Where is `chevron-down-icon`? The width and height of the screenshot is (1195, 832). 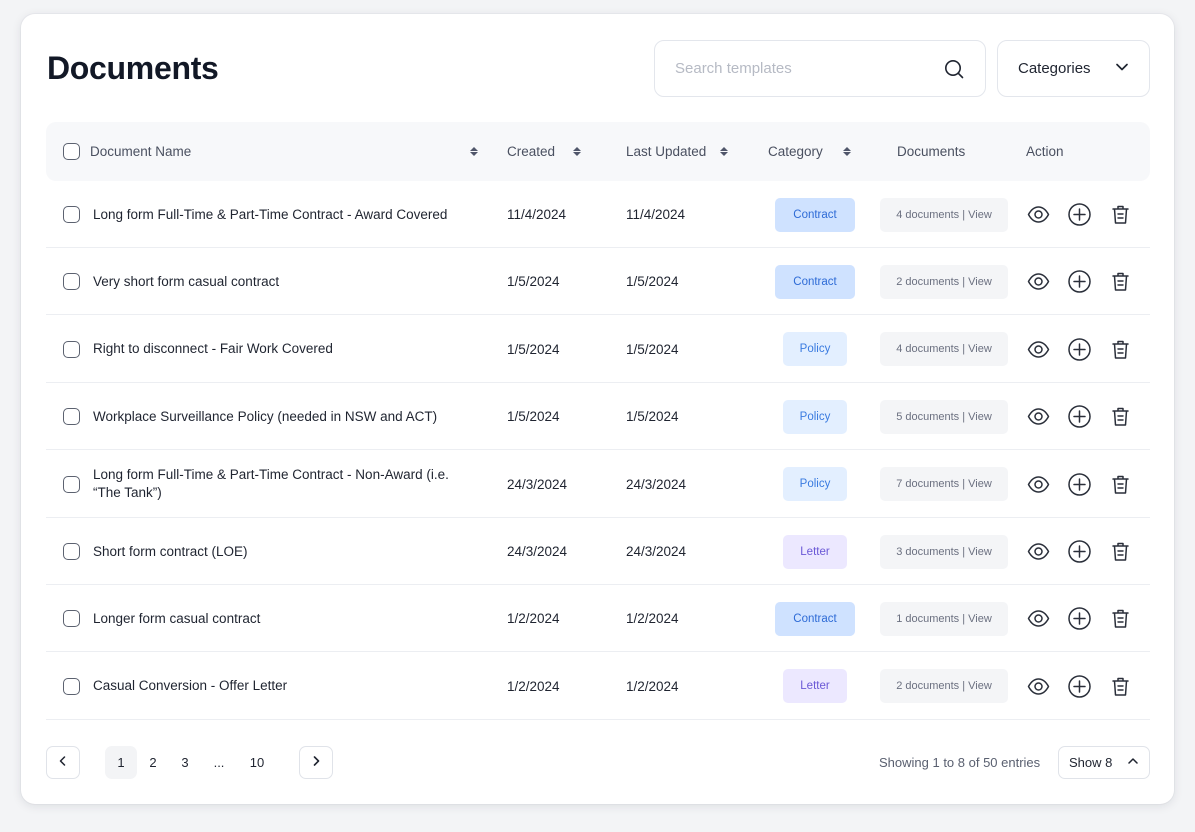 chevron-down-icon is located at coordinates (1122, 69).